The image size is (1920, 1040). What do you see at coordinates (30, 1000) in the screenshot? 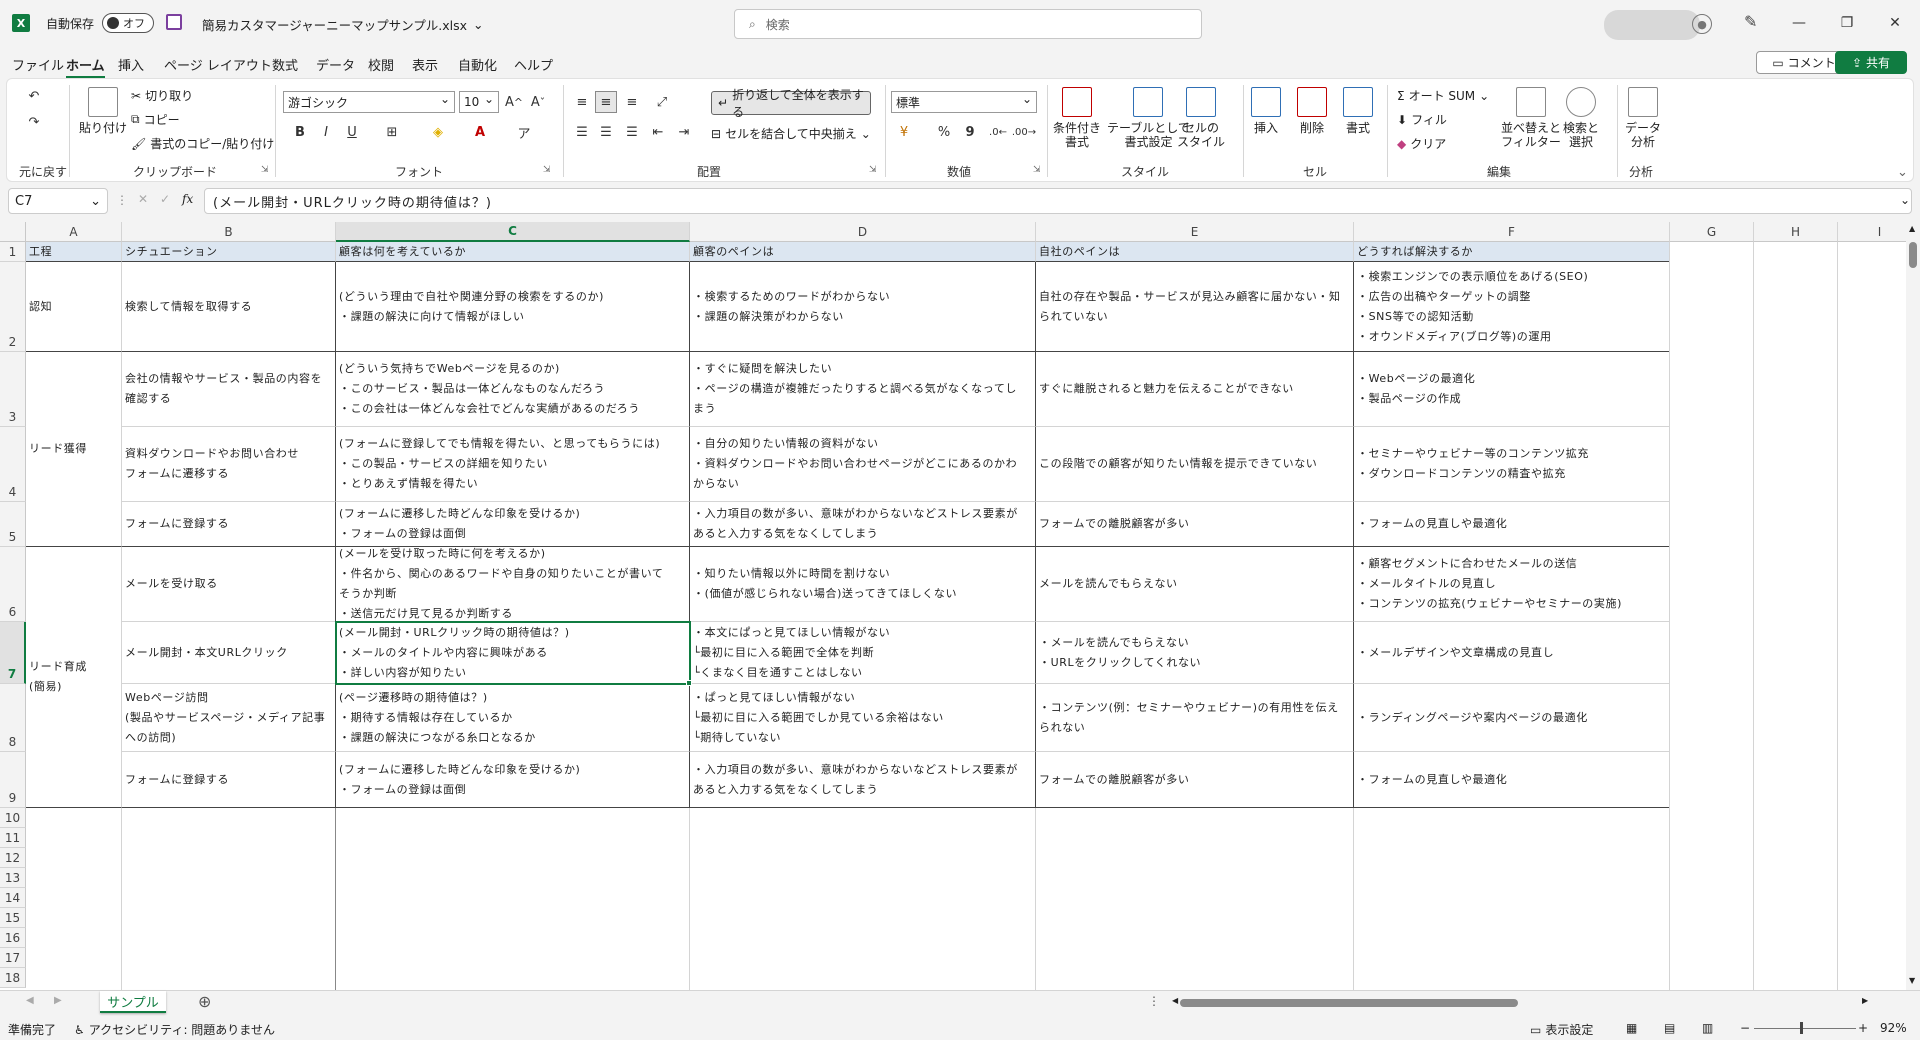
I see `prev-sheet-icon: ◀` at bounding box center [30, 1000].